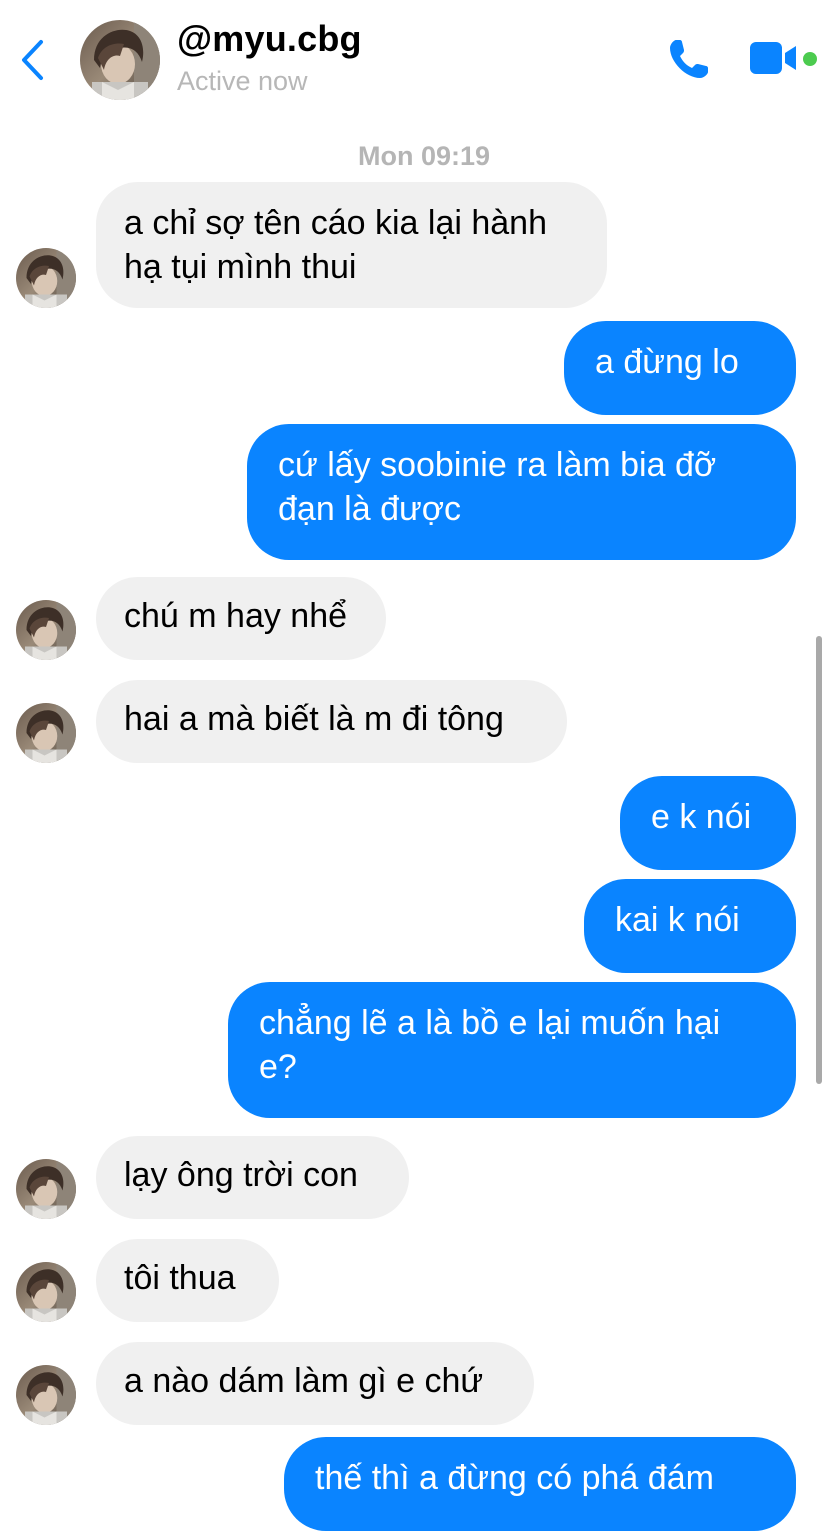  I want to click on video-call-button, so click(774, 58).